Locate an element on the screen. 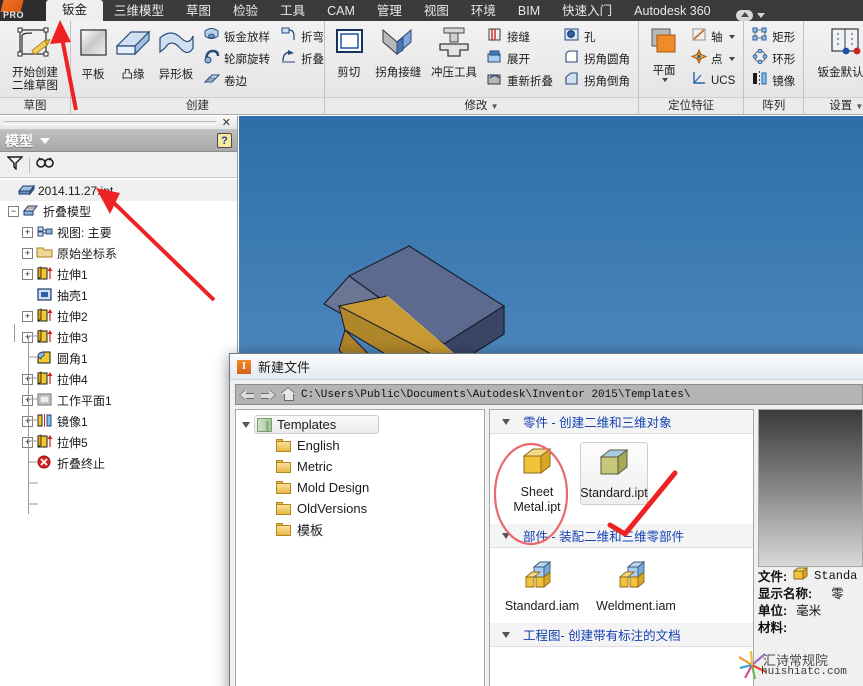 The image size is (863, 686). tab-bim: BIM is located at coordinates (529, 11).